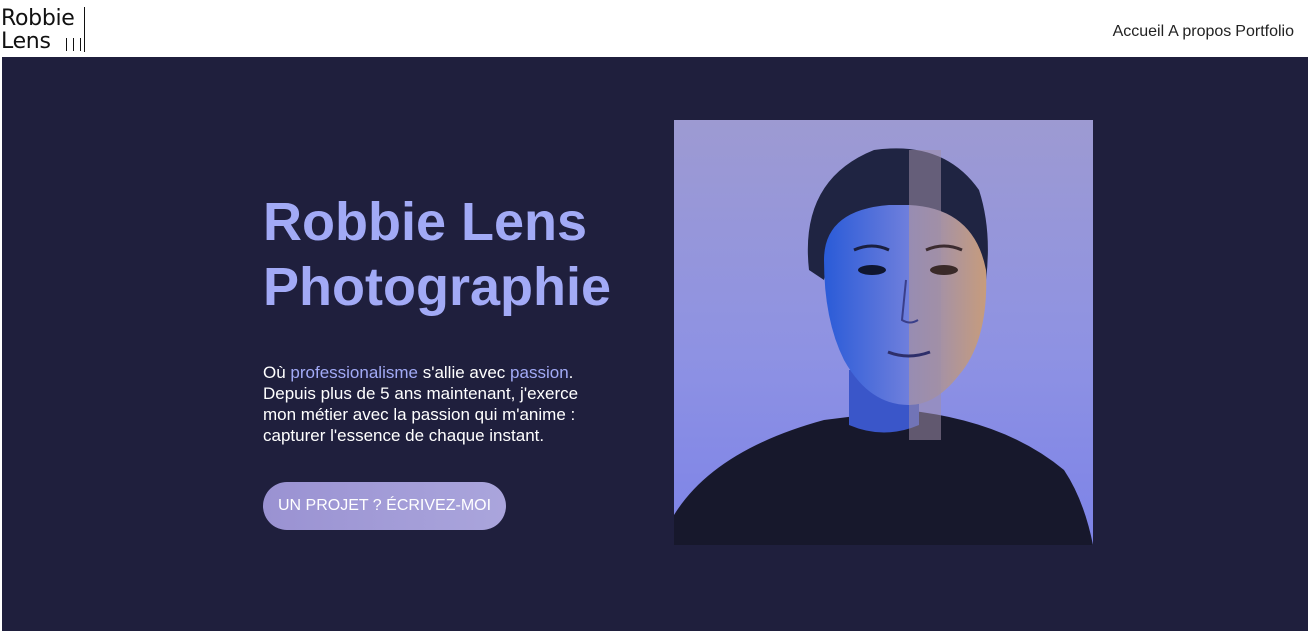 The height and width of the screenshot is (631, 1311). Describe the element at coordinates (655, 28) in the screenshot. I see `site-header: Robbie Lens Accueil A propos Portfolio` at that location.